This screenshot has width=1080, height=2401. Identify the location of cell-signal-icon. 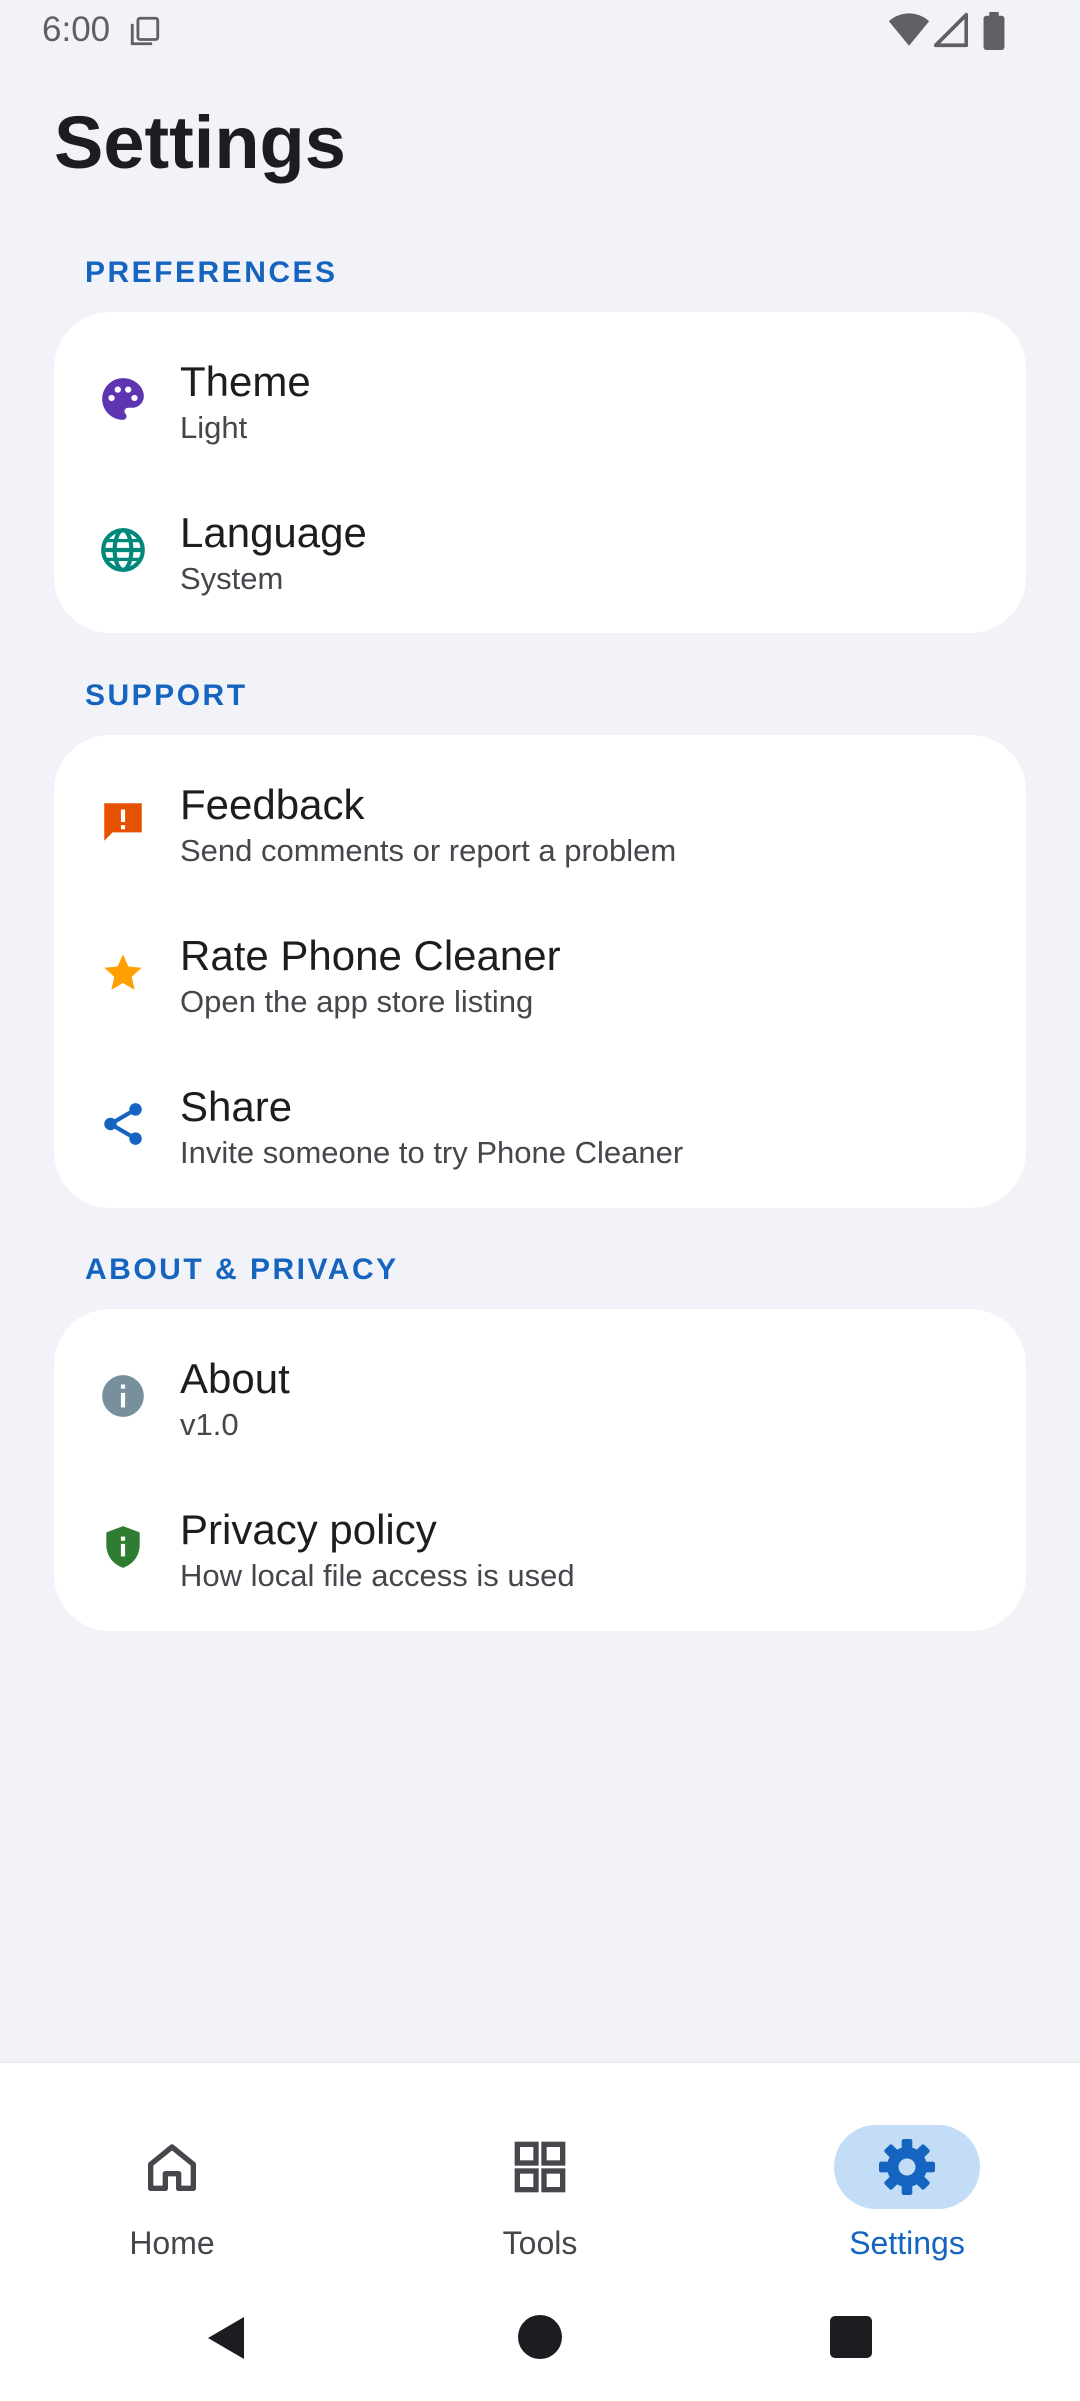
(951, 30).